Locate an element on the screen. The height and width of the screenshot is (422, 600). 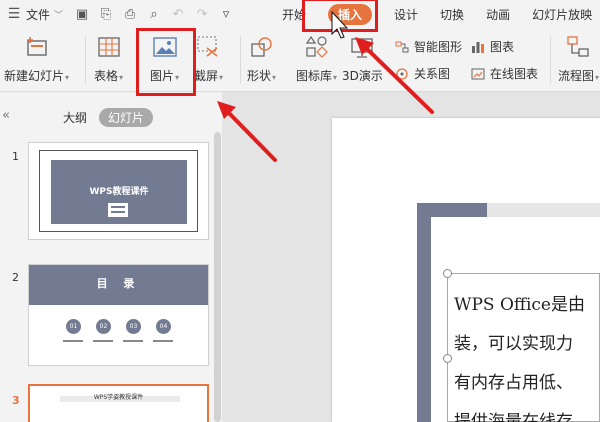
mouse-cursor-icon is located at coordinates (340, 24).